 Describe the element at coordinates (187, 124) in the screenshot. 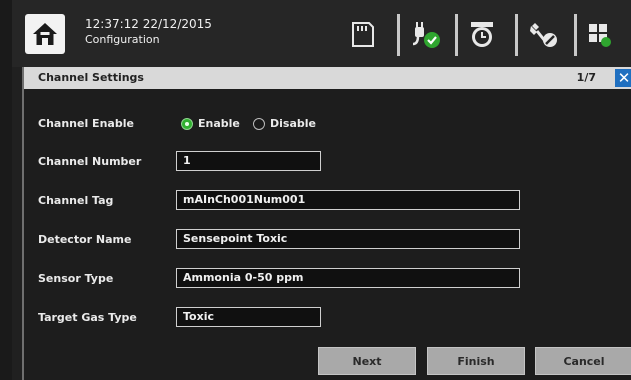

I see `enable-radio` at that location.